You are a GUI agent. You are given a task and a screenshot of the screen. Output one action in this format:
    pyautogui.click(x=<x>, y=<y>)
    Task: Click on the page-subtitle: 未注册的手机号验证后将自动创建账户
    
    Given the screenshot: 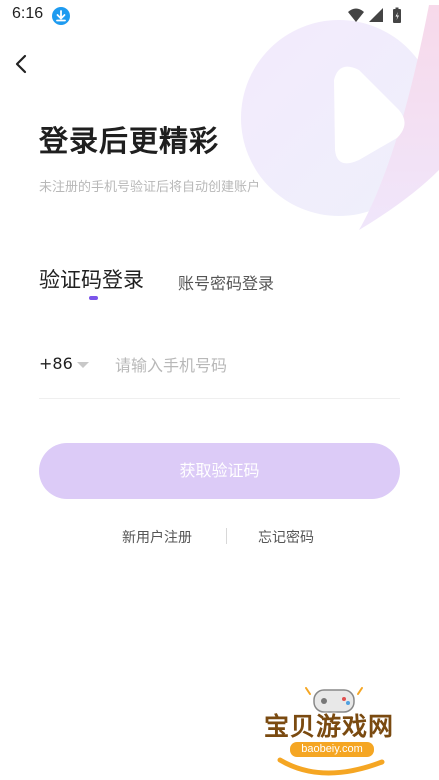 What is the action you would take?
    pyautogui.click(x=150, y=187)
    